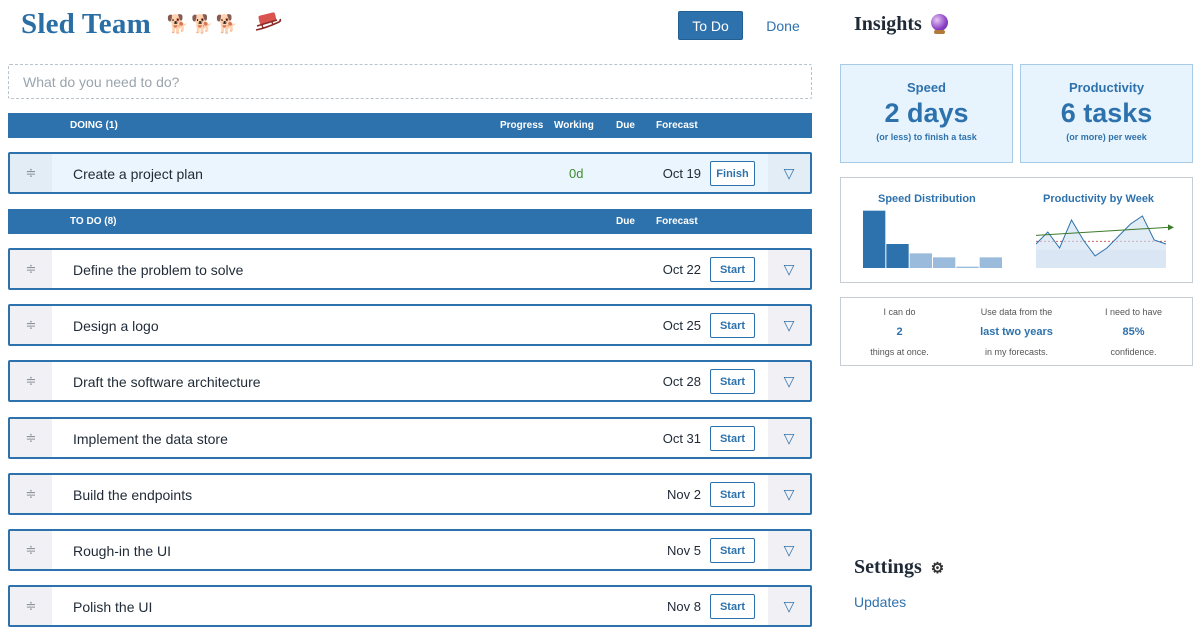 The image size is (1200, 628). What do you see at coordinates (410, 550) in the screenshot?
I see `todo-task-row: ≑ Rough-in the UI Nov 5 Start ▽` at bounding box center [410, 550].